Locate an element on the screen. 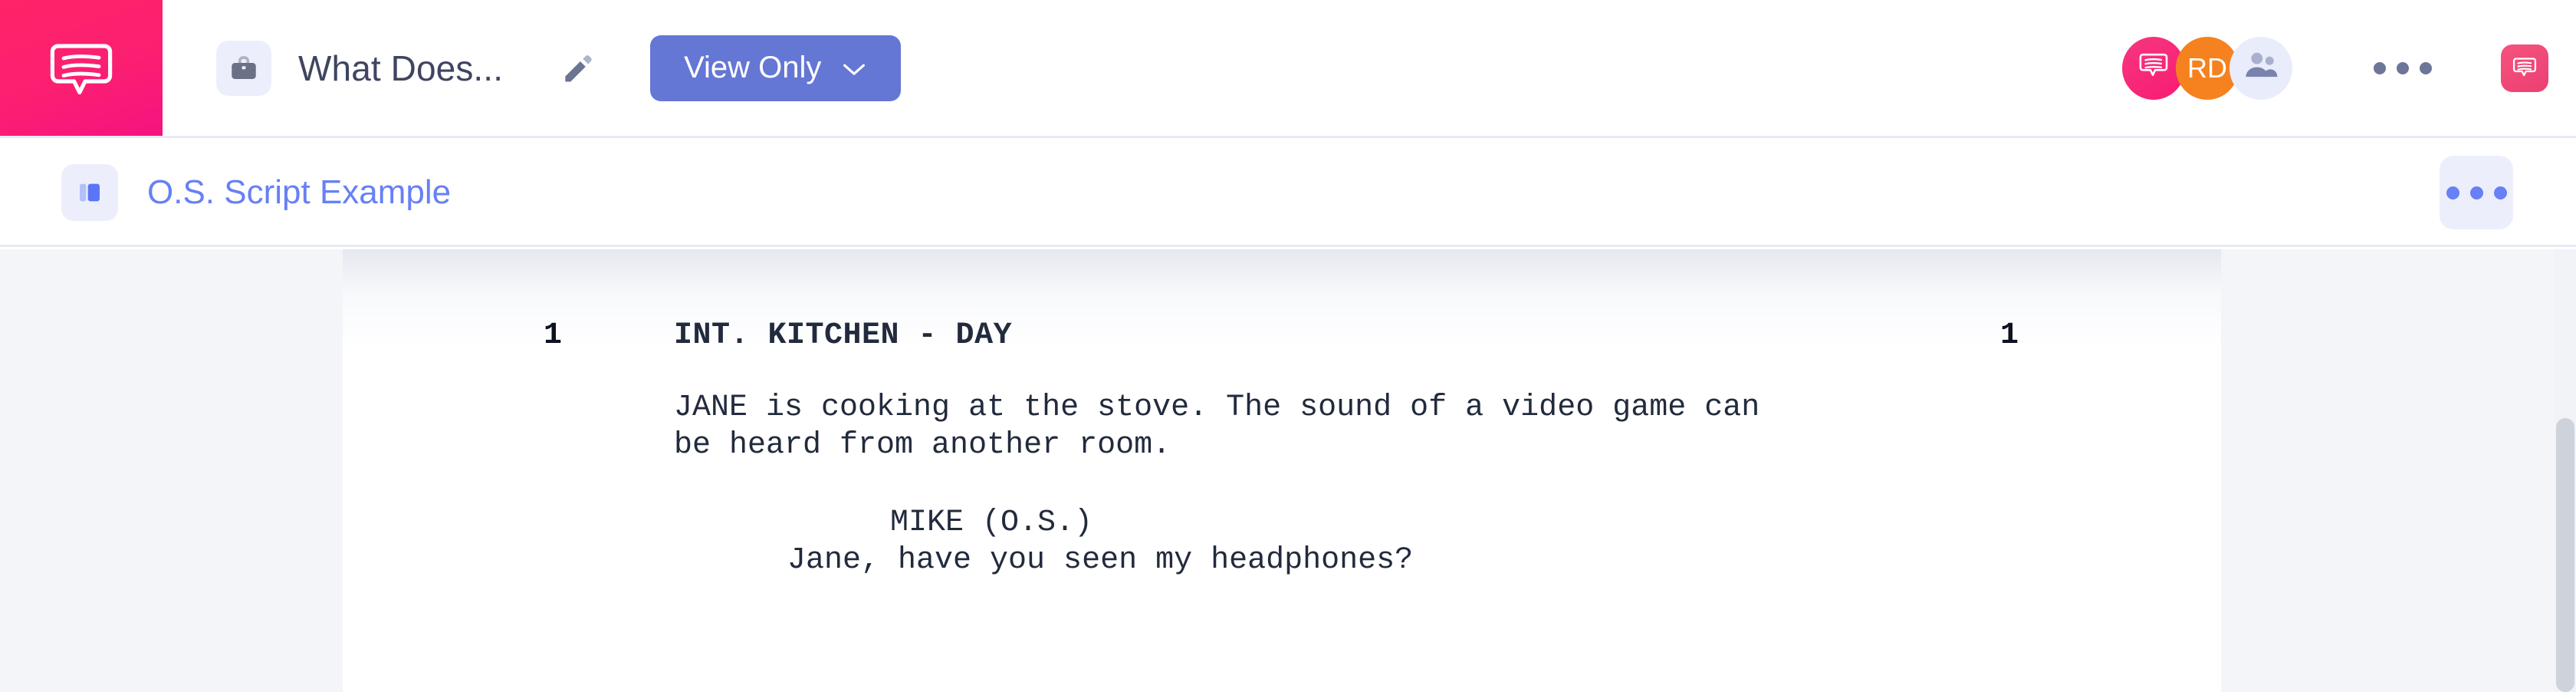 The height and width of the screenshot is (692, 2576). vertical-scrollbar-track is located at coordinates (2565, 470).